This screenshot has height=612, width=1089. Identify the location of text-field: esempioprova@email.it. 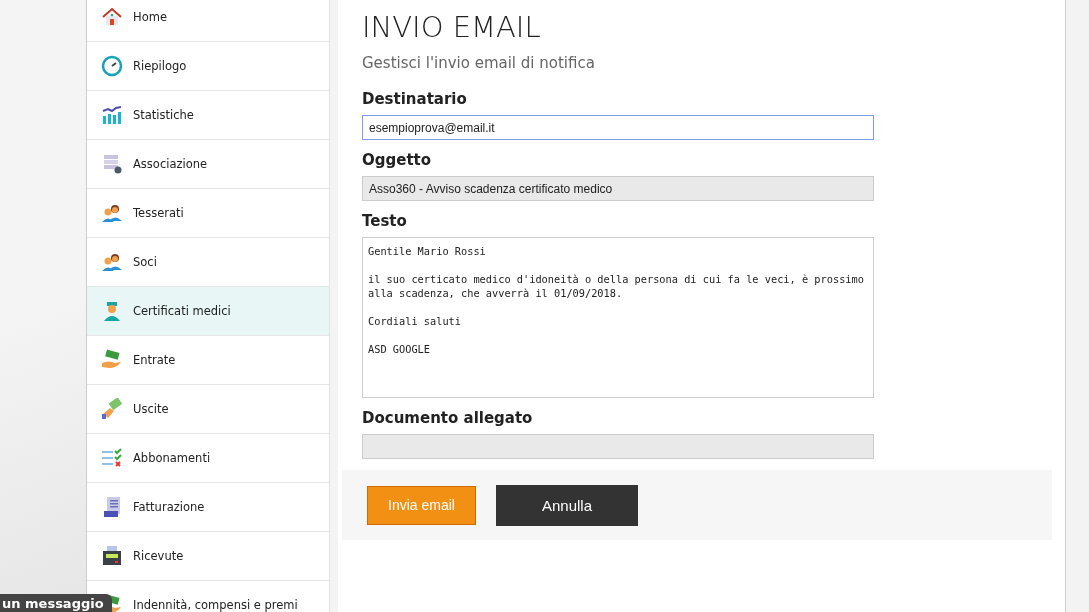
(618, 127).